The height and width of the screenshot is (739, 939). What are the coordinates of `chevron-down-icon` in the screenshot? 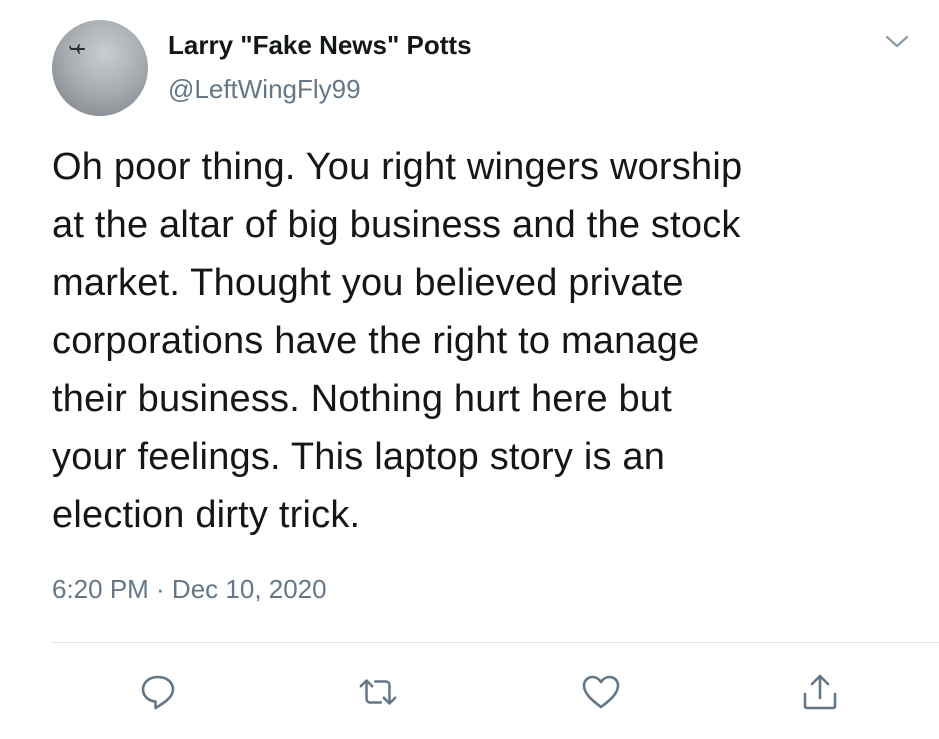 It's located at (897, 41).